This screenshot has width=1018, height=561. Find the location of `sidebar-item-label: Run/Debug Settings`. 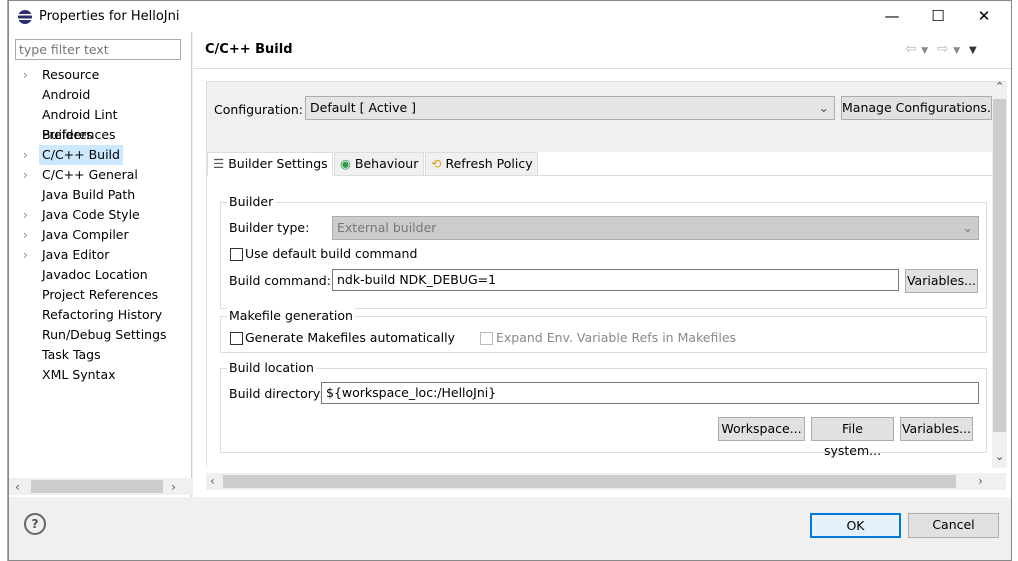

sidebar-item-label: Run/Debug Settings is located at coordinates (104, 334).